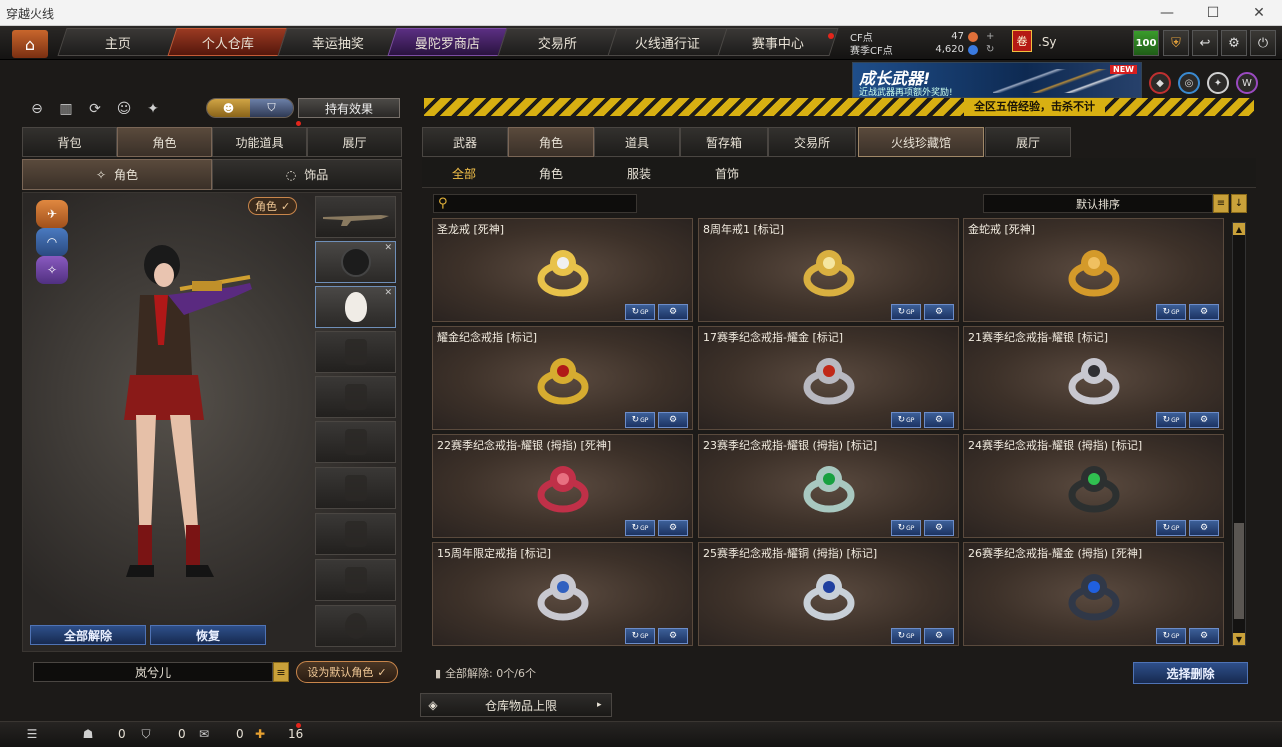 The image size is (1282, 747). What do you see at coordinates (990, 49) in the screenshot?
I see `refresh-icon: ↻` at bounding box center [990, 49].